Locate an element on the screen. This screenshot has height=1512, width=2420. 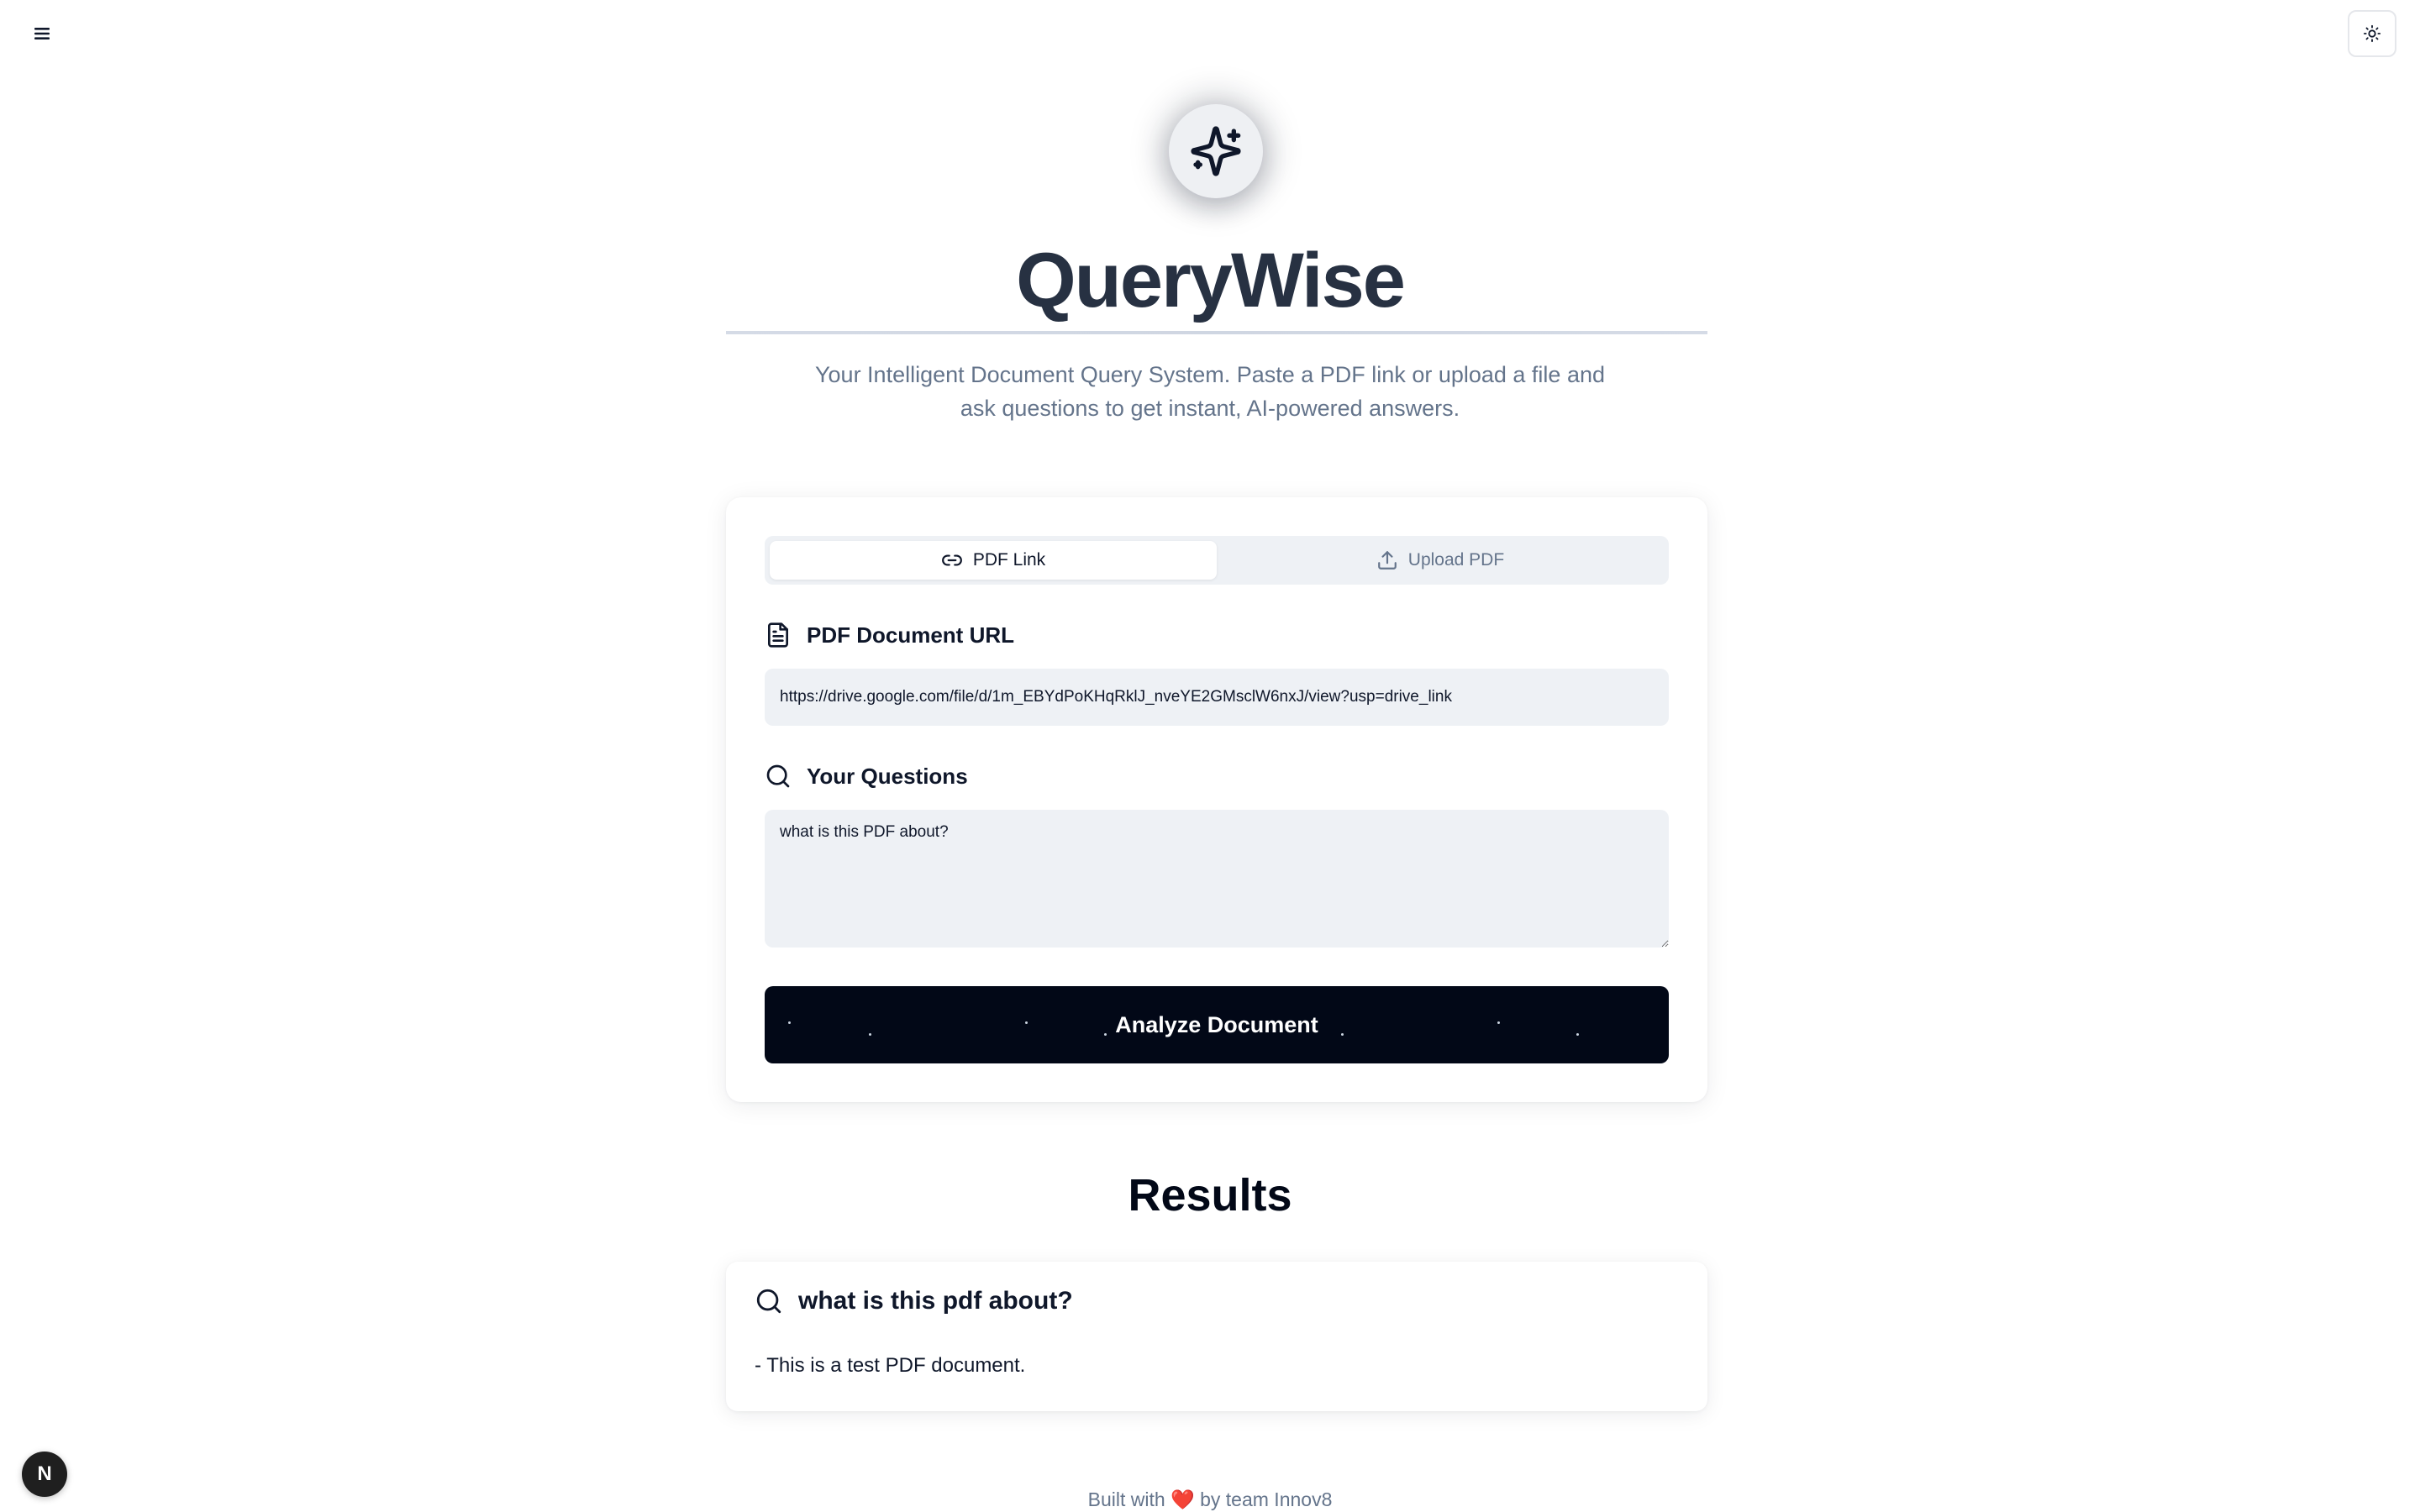
upload-icon is located at coordinates (1387, 560).